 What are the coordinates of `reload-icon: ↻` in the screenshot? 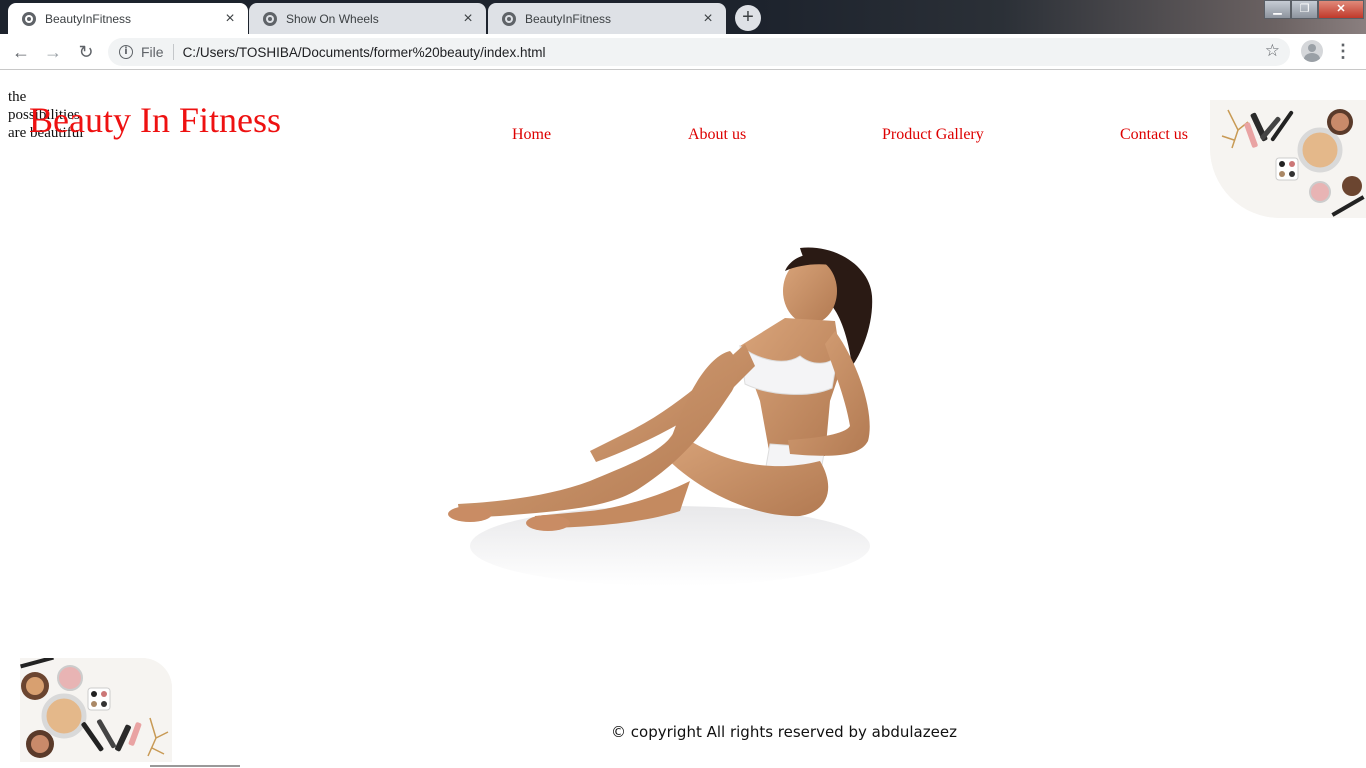 It's located at (86, 52).